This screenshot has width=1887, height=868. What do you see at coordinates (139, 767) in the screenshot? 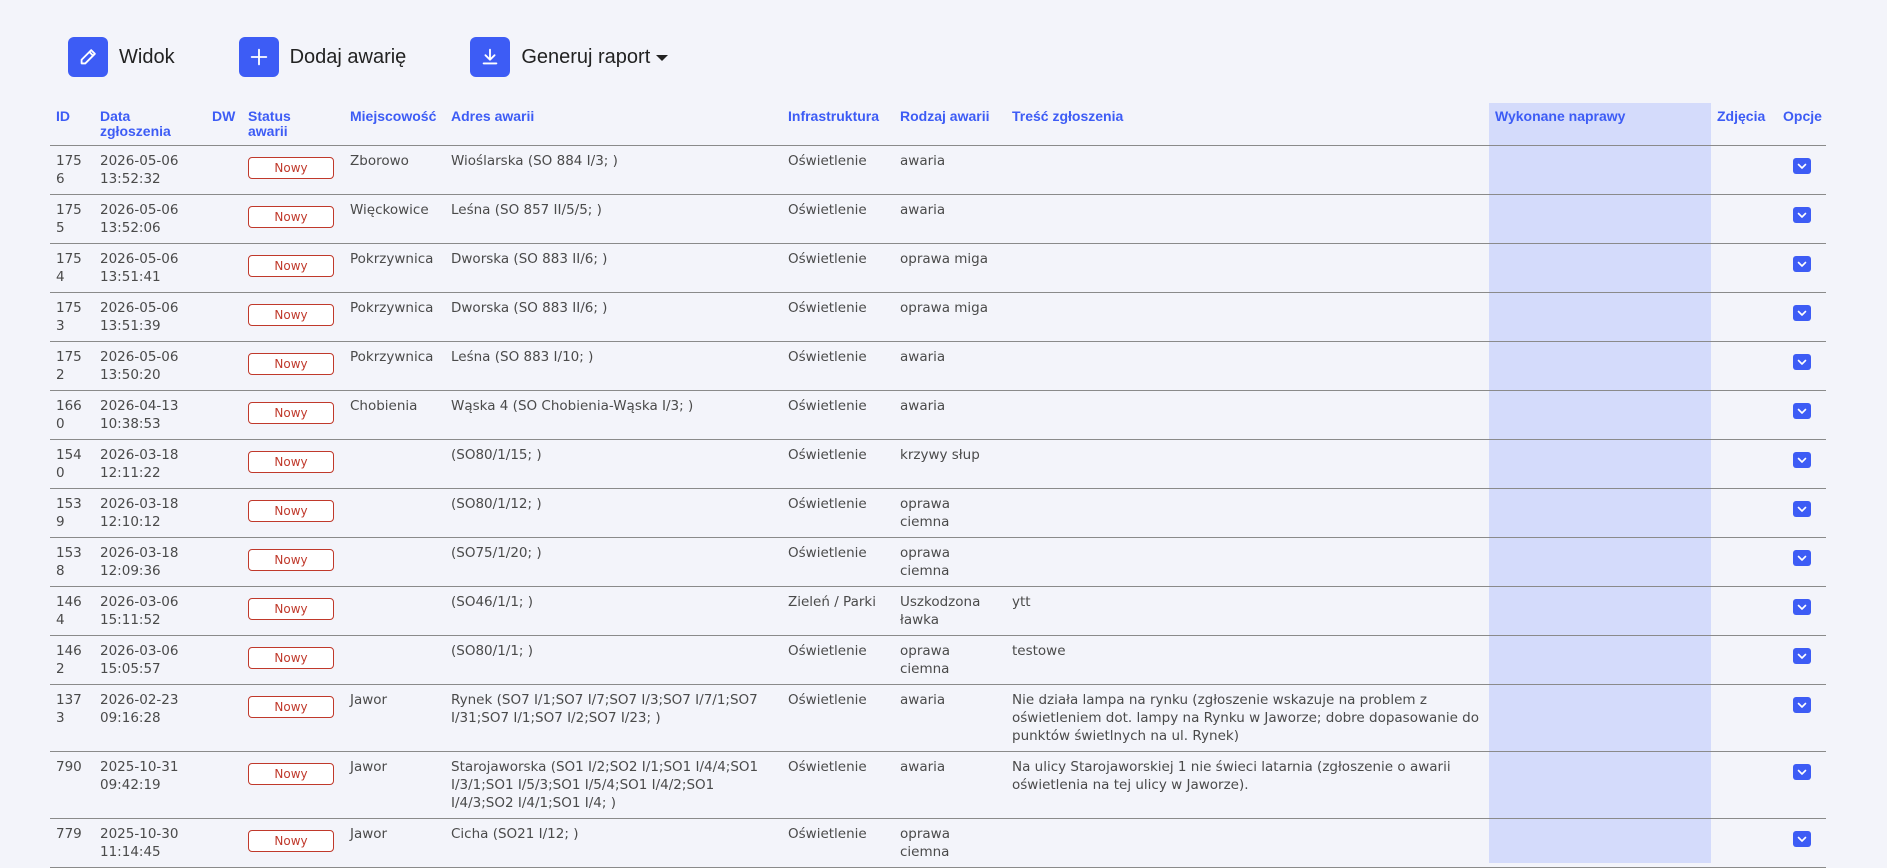
I see `cell-date-day: 2025-10-31` at bounding box center [139, 767].